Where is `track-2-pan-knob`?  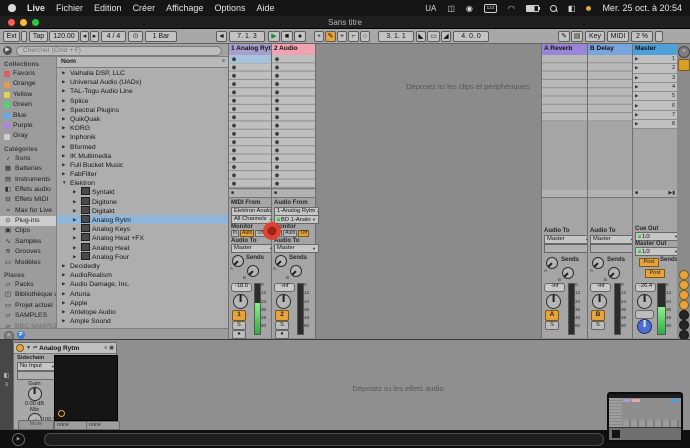 track-2-pan-knob is located at coordinates (283, 301).